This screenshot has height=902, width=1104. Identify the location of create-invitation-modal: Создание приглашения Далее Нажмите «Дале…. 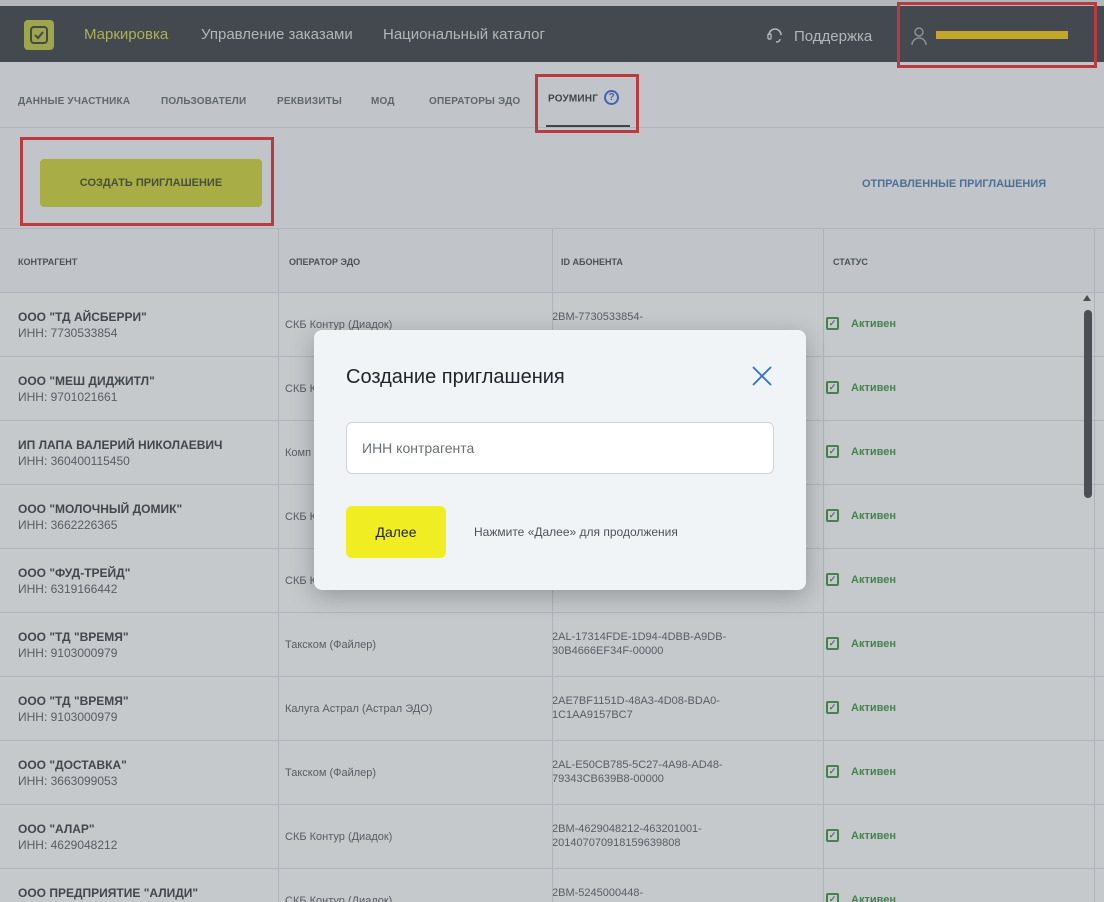
(560, 460).